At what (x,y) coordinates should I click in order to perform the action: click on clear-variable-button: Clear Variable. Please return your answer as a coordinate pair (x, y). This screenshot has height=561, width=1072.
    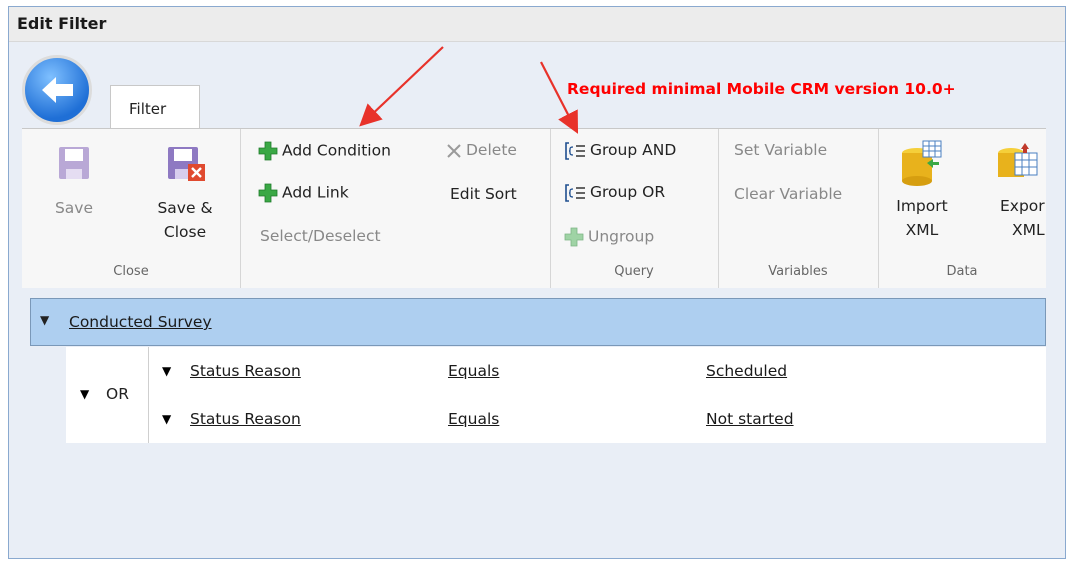
    Looking at the image, I should click on (788, 194).